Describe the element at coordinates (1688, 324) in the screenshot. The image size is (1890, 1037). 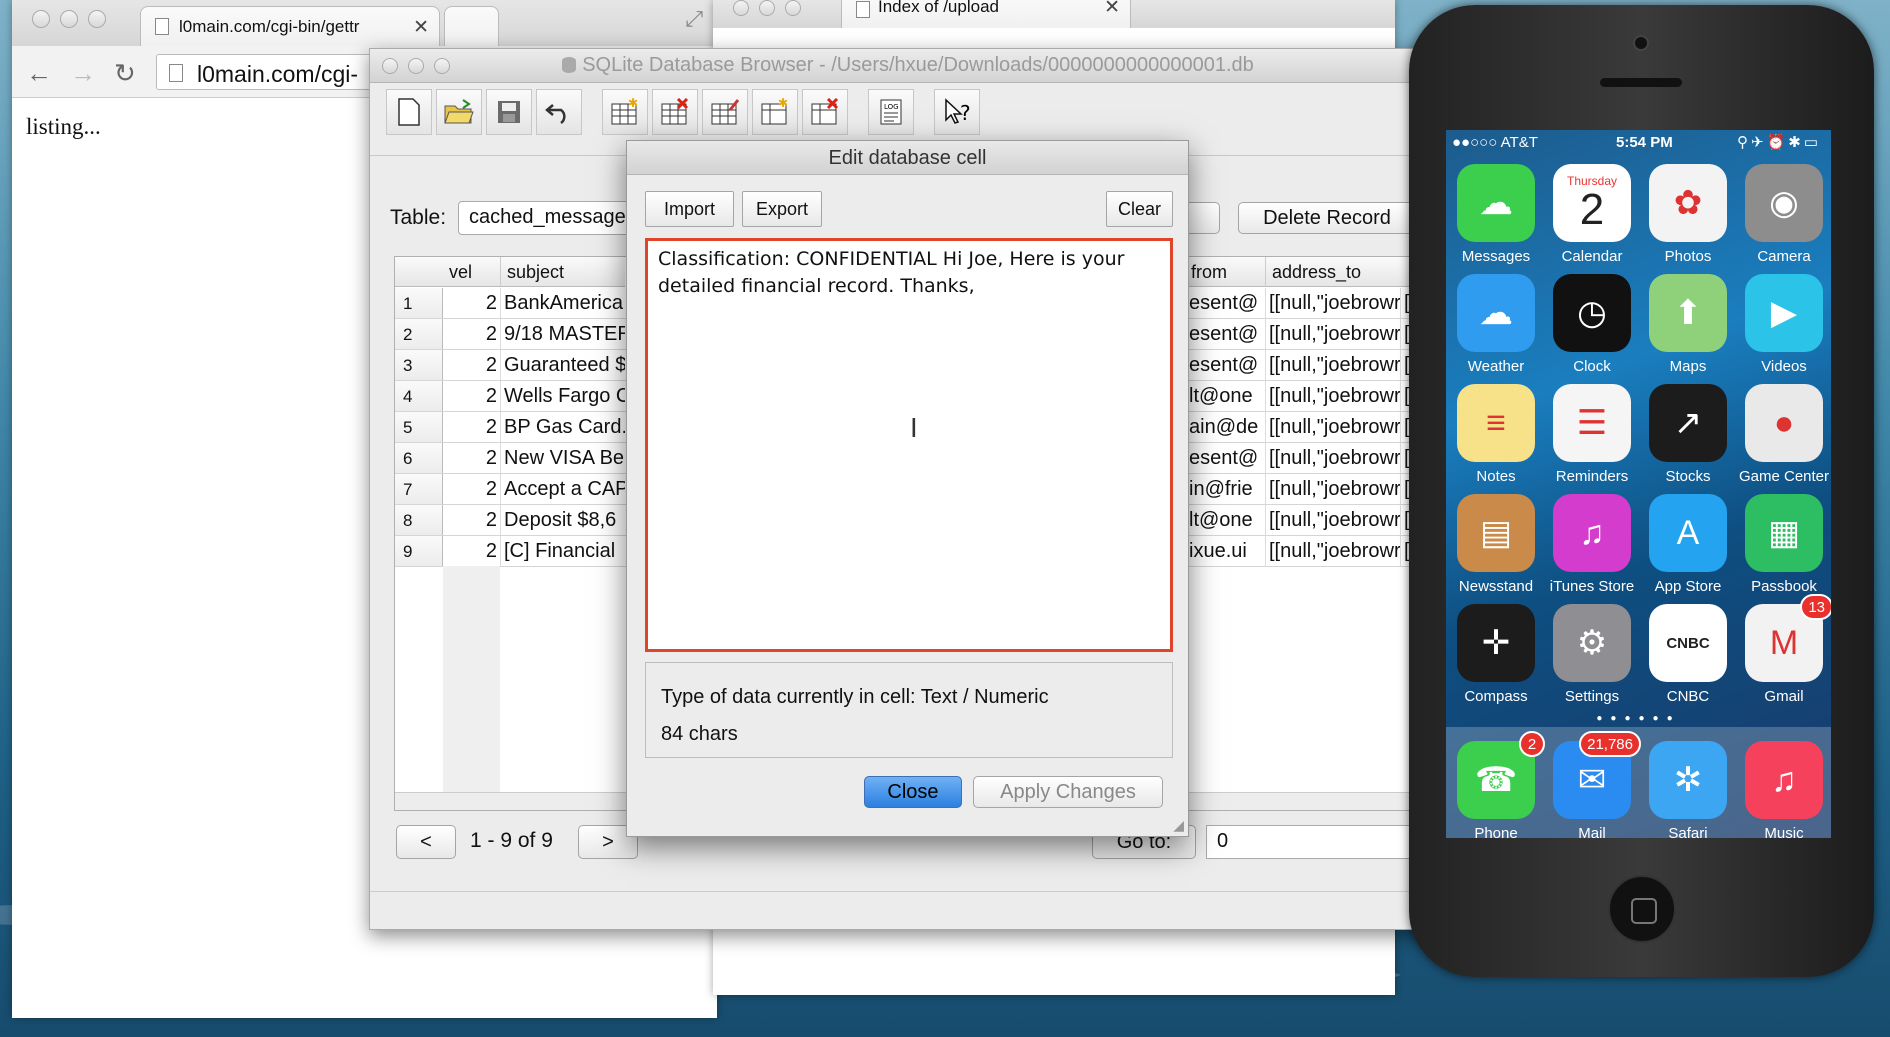
I see `app-maps: ⬆ Maps` at that location.